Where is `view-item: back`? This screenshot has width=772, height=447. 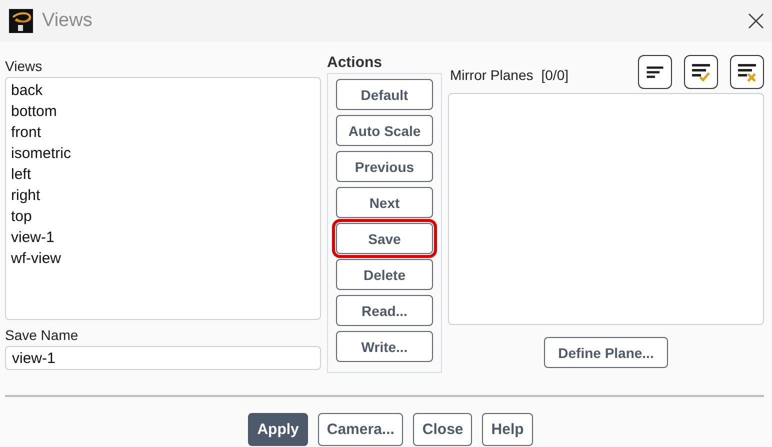
view-item: back is located at coordinates (163, 90).